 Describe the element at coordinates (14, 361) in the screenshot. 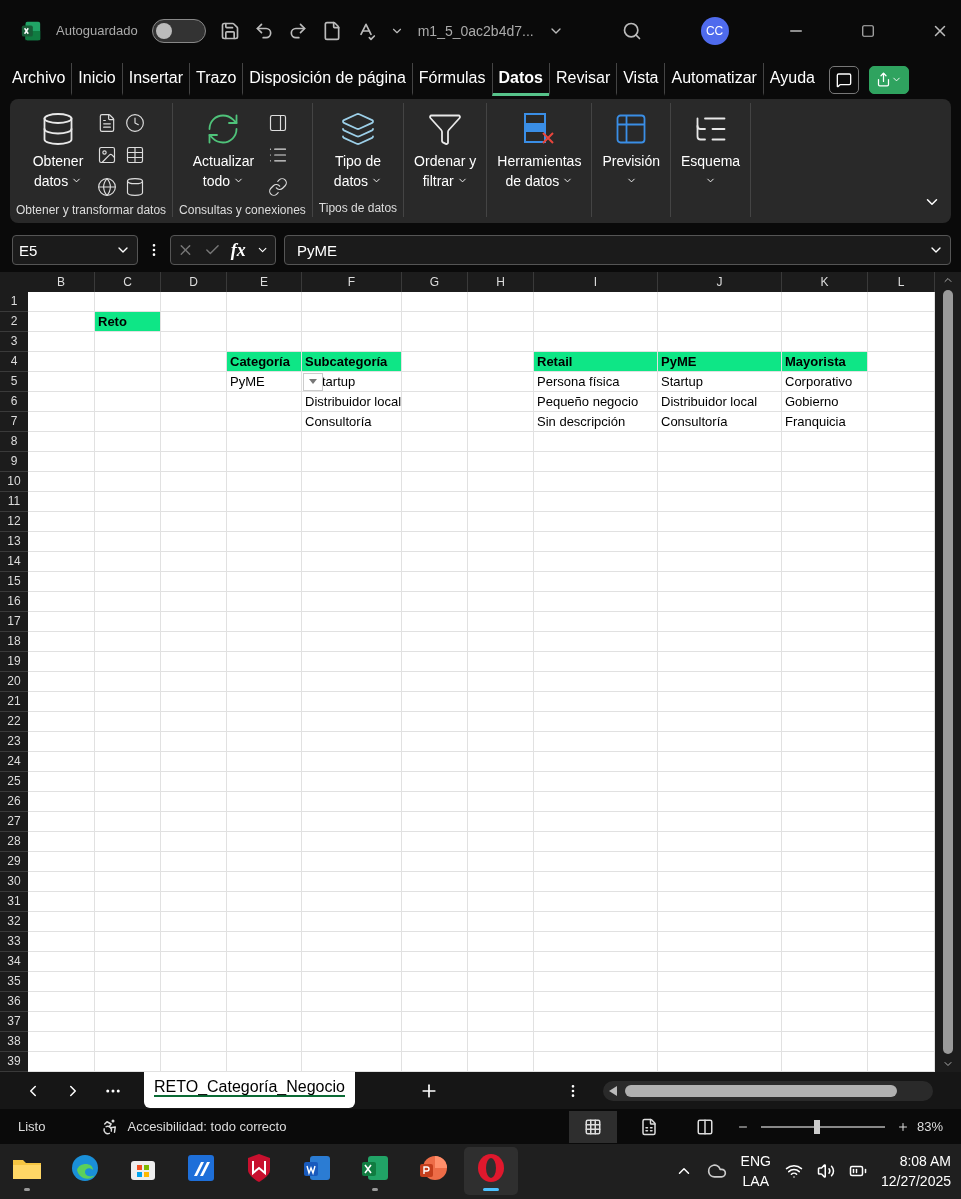

I see `row-header: 4` at that location.